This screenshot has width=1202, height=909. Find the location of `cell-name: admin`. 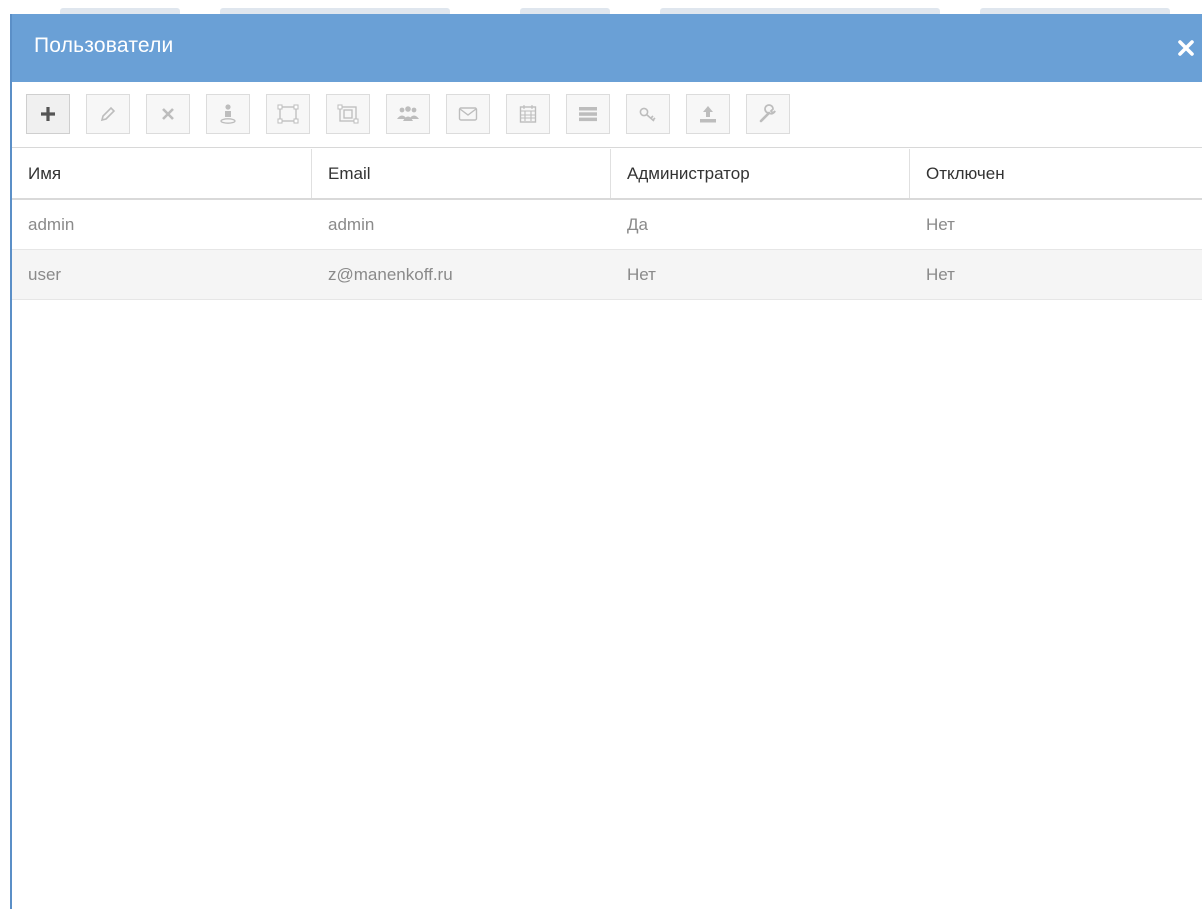

cell-name: admin is located at coordinates (51, 224).